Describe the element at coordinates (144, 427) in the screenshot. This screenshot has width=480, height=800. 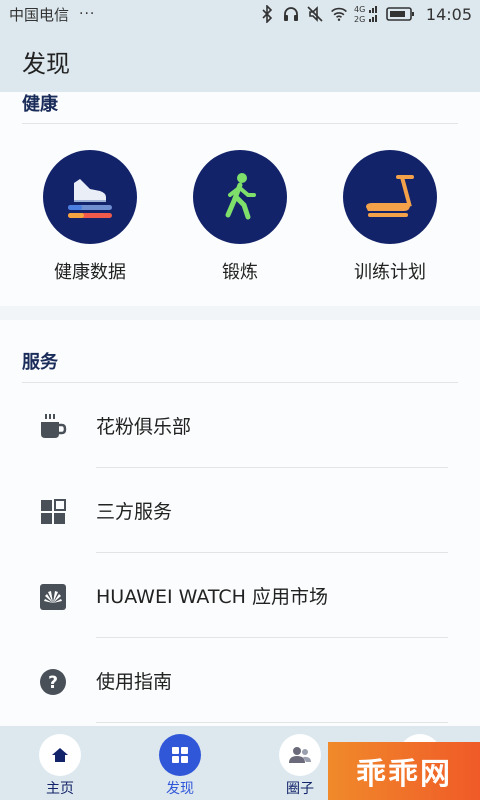
I see `huafen-club-label: 花粉俱乐部` at that location.